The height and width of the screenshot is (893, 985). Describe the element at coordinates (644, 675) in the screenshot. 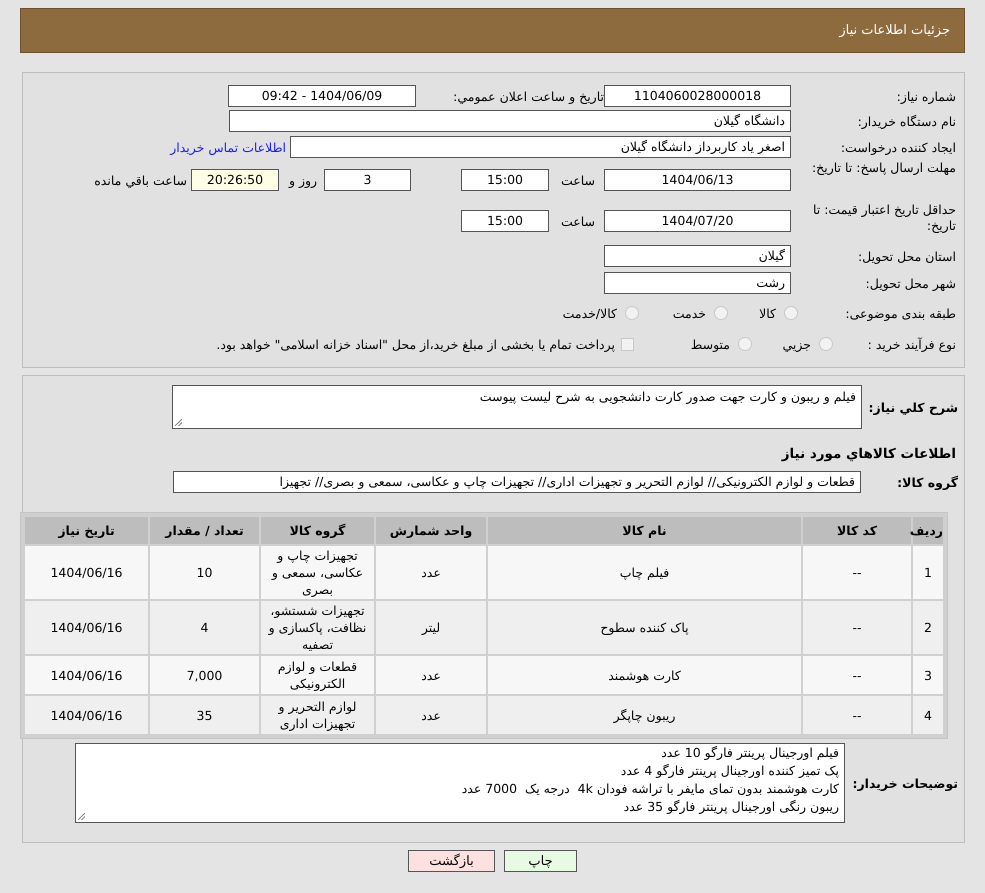

I see `table-cell: کارت هوشمند` at that location.